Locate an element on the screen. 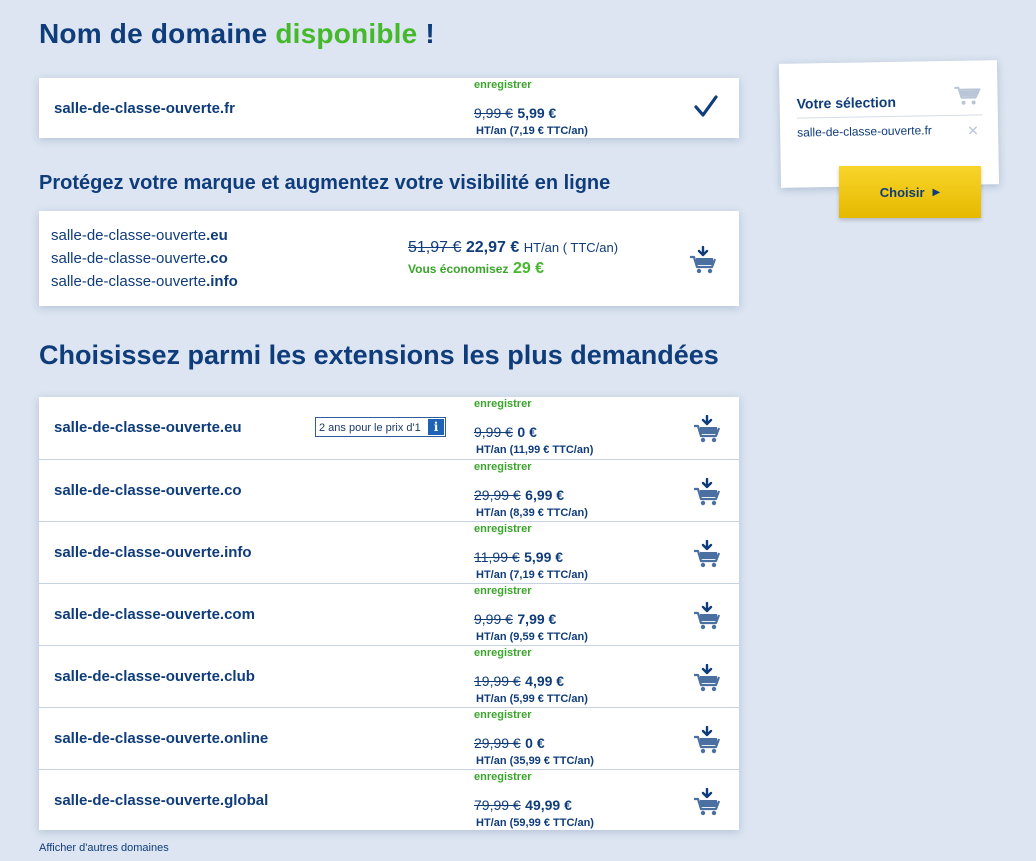 The width and height of the screenshot is (1036, 861). promo-badge-label: 2 ans pour le prix d'1 is located at coordinates (370, 428).